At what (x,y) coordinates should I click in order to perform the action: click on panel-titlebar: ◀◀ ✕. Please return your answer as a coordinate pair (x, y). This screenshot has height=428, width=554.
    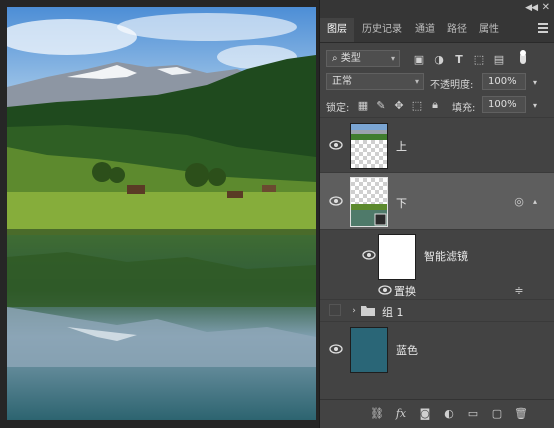
    Looking at the image, I should click on (437, 9).